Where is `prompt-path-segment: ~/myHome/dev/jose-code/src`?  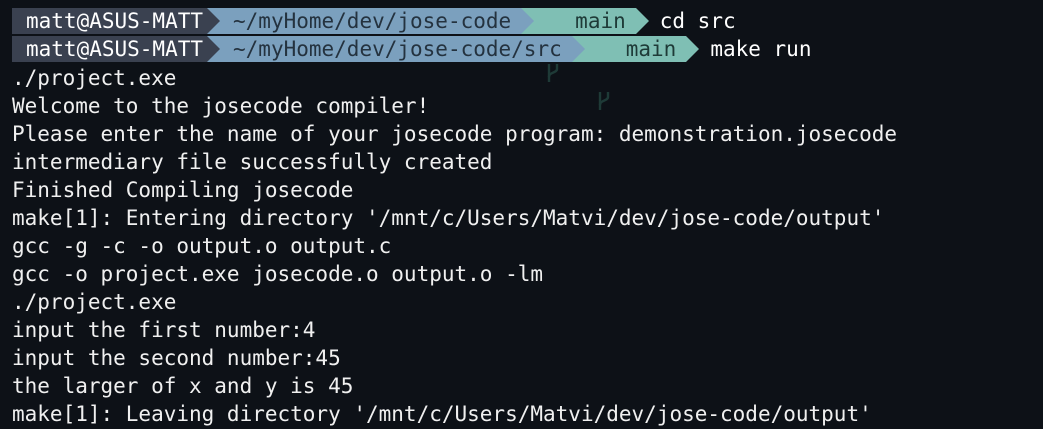 prompt-path-segment: ~/myHome/dev/jose-code/src is located at coordinates (396, 49).